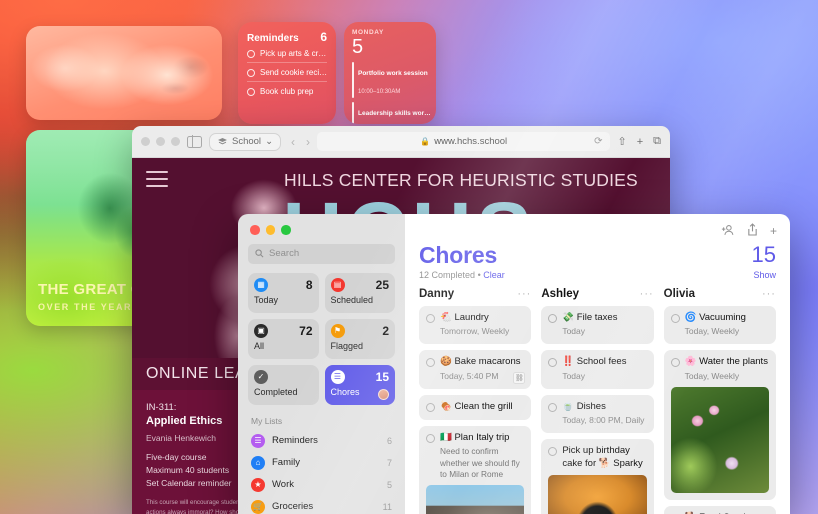 The width and height of the screenshot is (818, 514). I want to click on reminders-toolbar: +, so click(749, 231).